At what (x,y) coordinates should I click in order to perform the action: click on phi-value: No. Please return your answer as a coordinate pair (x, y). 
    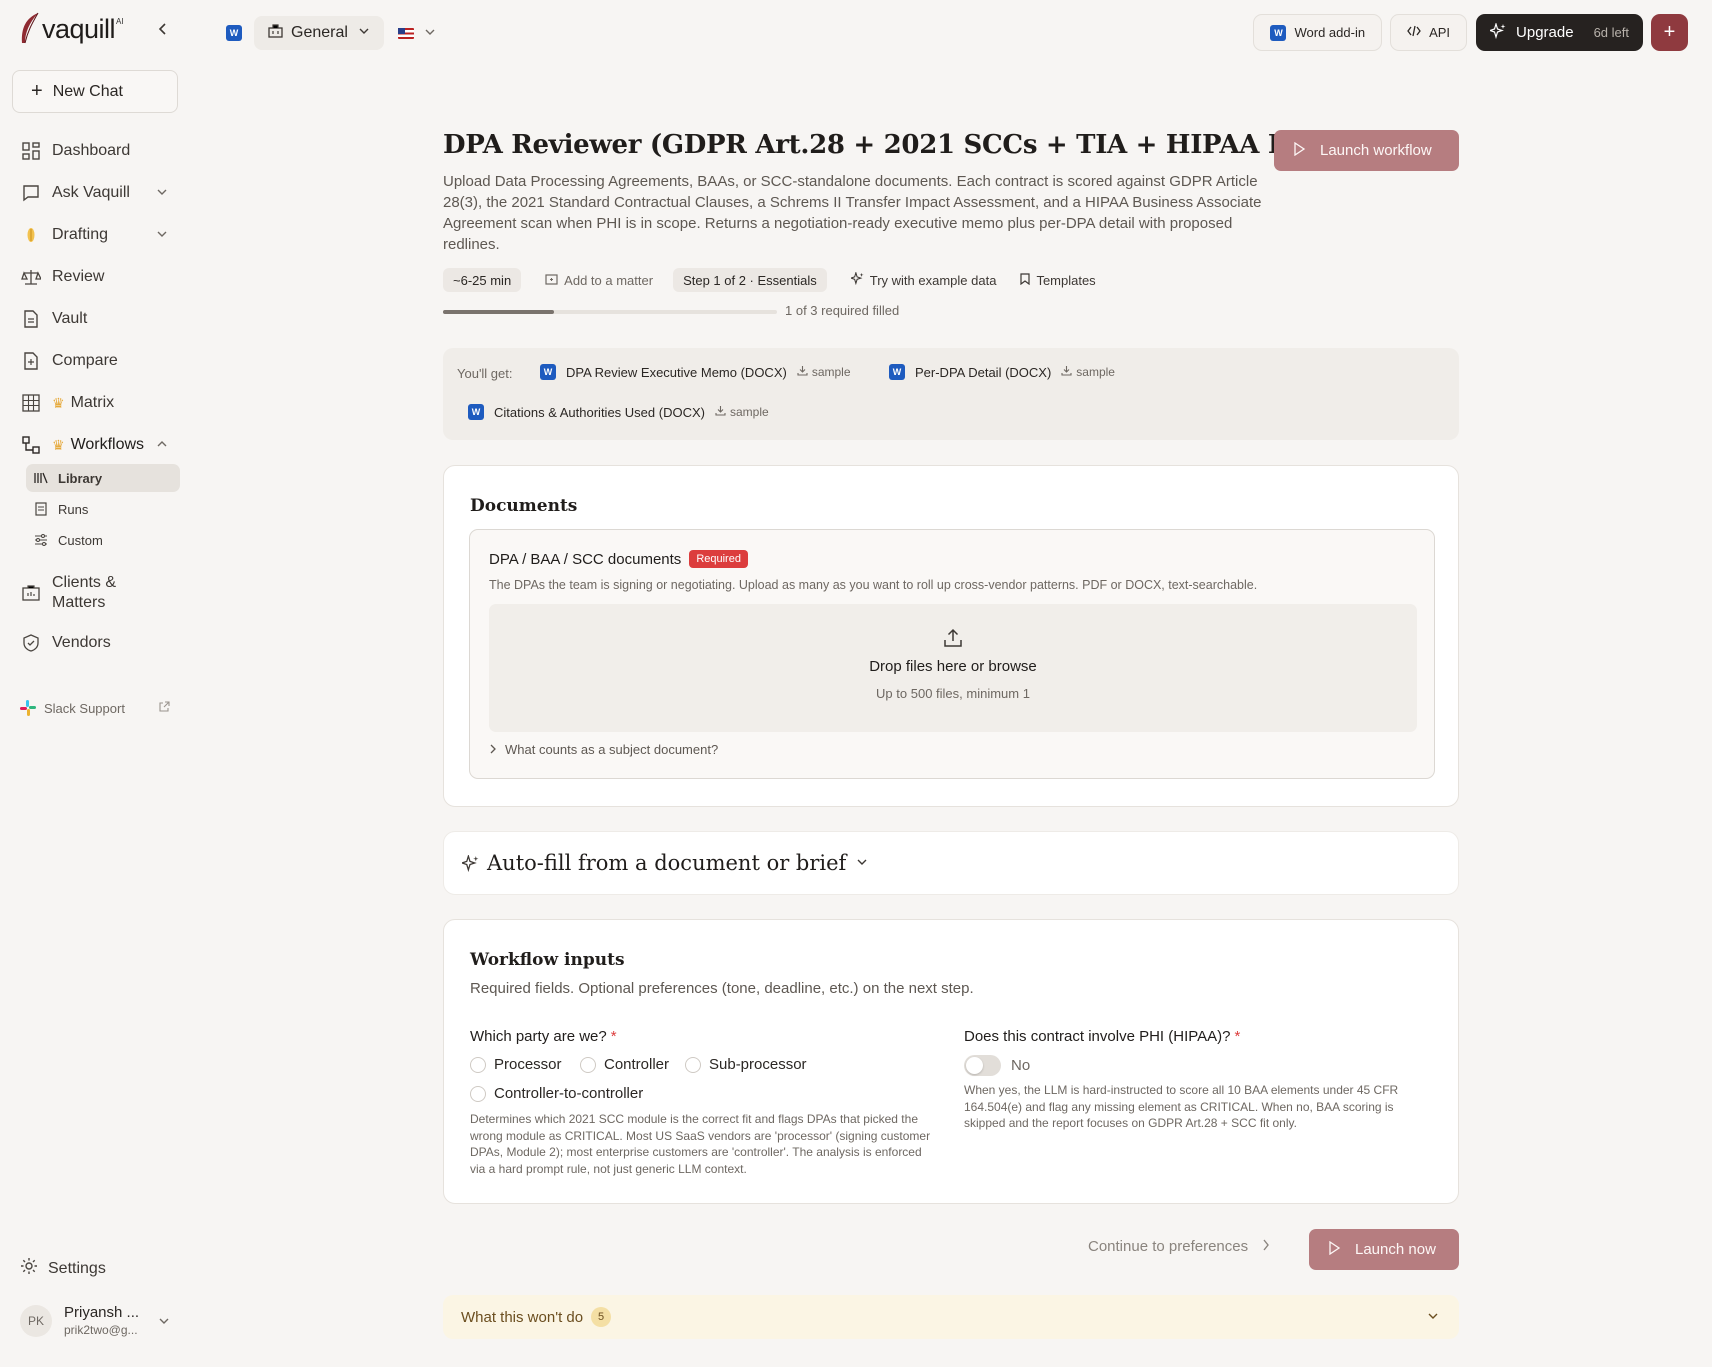
    Looking at the image, I should click on (1021, 1065).